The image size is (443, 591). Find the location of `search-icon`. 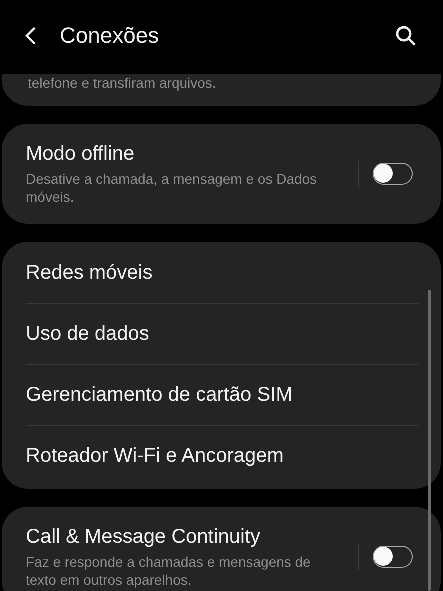

search-icon is located at coordinates (406, 36).